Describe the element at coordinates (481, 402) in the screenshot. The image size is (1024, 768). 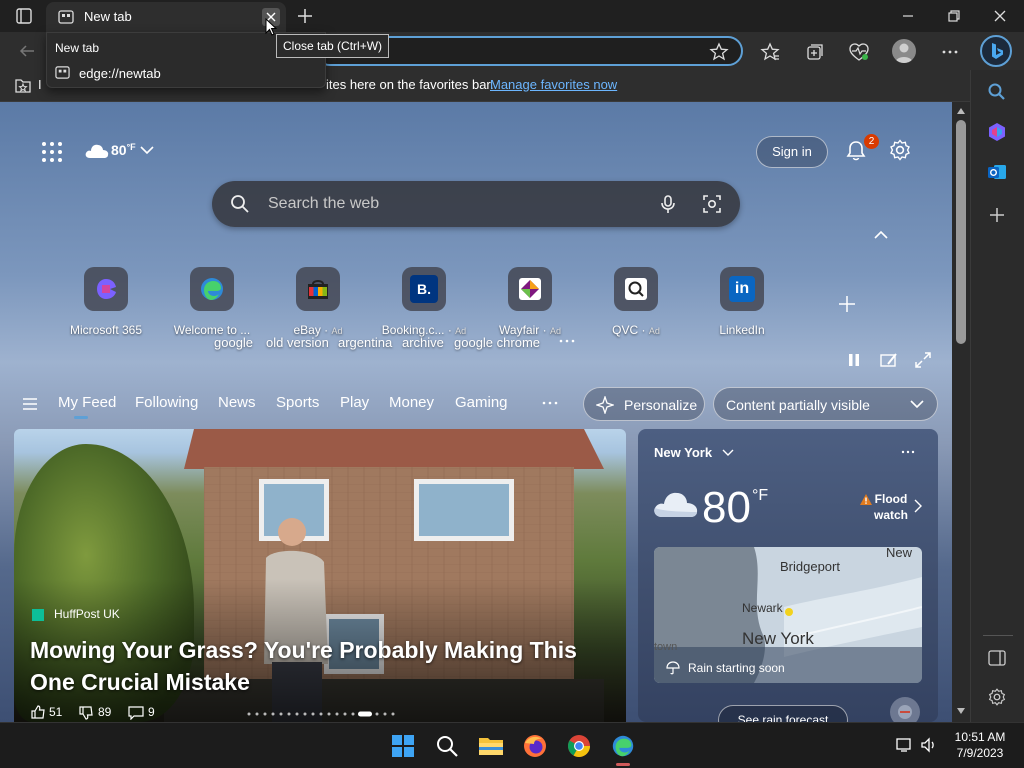
I see `tab-gaming: Gaming` at that location.